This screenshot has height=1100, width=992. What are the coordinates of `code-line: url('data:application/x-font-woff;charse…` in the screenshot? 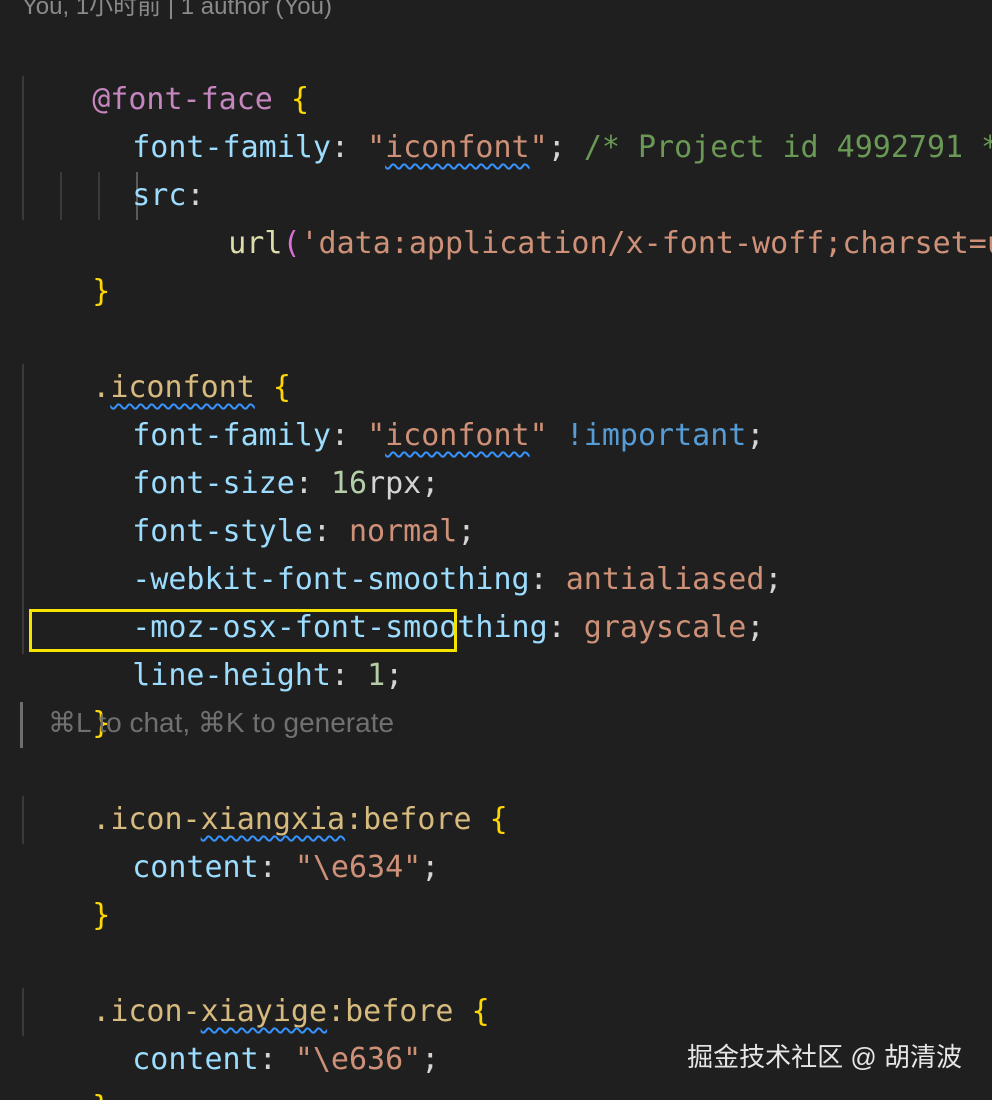 It's located at (574, 216).